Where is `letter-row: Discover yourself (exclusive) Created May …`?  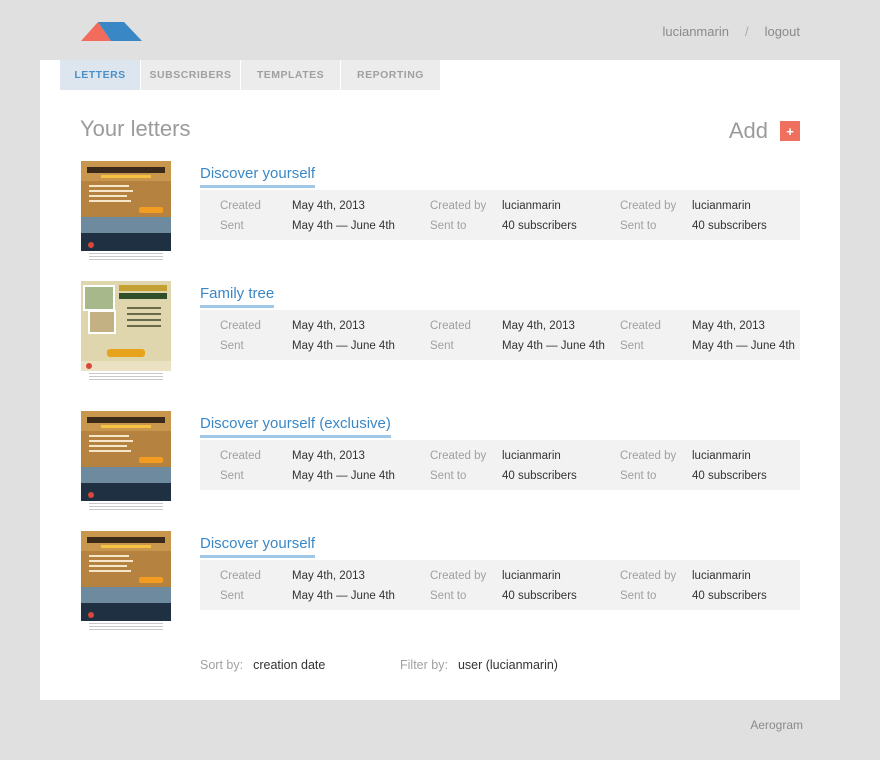 letter-row: Discover yourself (exclusive) Created May … is located at coordinates (440, 463).